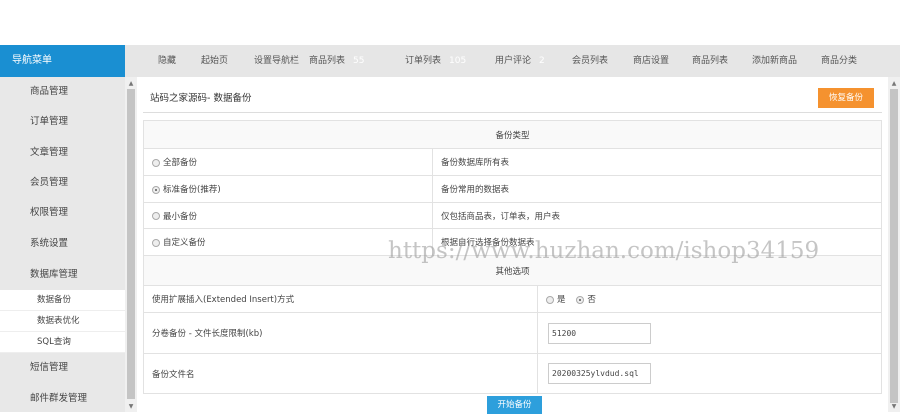 Image resolution: width=900 pixels, height=414 pixels. I want to click on option-desc: 根据自行选择备份数据表, so click(657, 242).